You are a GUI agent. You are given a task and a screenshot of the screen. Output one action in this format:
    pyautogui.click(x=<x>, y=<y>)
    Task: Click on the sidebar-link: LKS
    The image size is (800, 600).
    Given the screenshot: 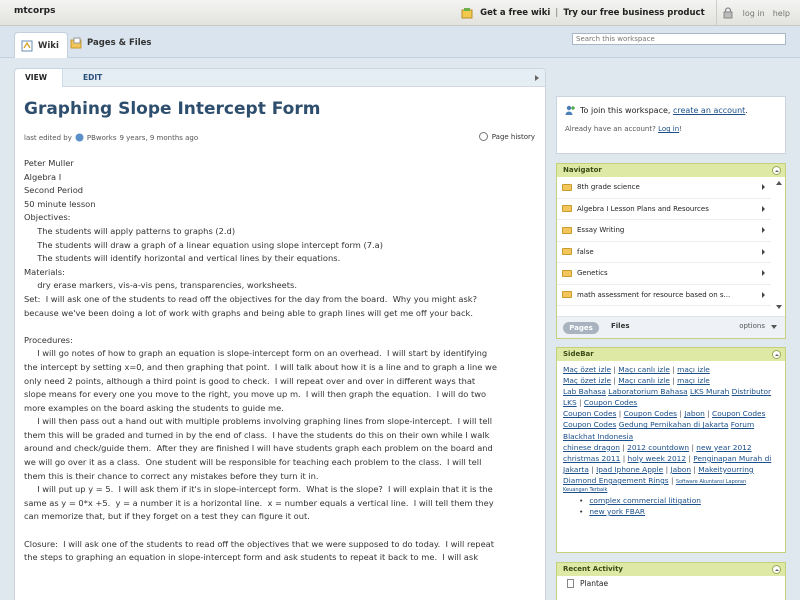 What is the action you would take?
    pyautogui.click(x=570, y=402)
    